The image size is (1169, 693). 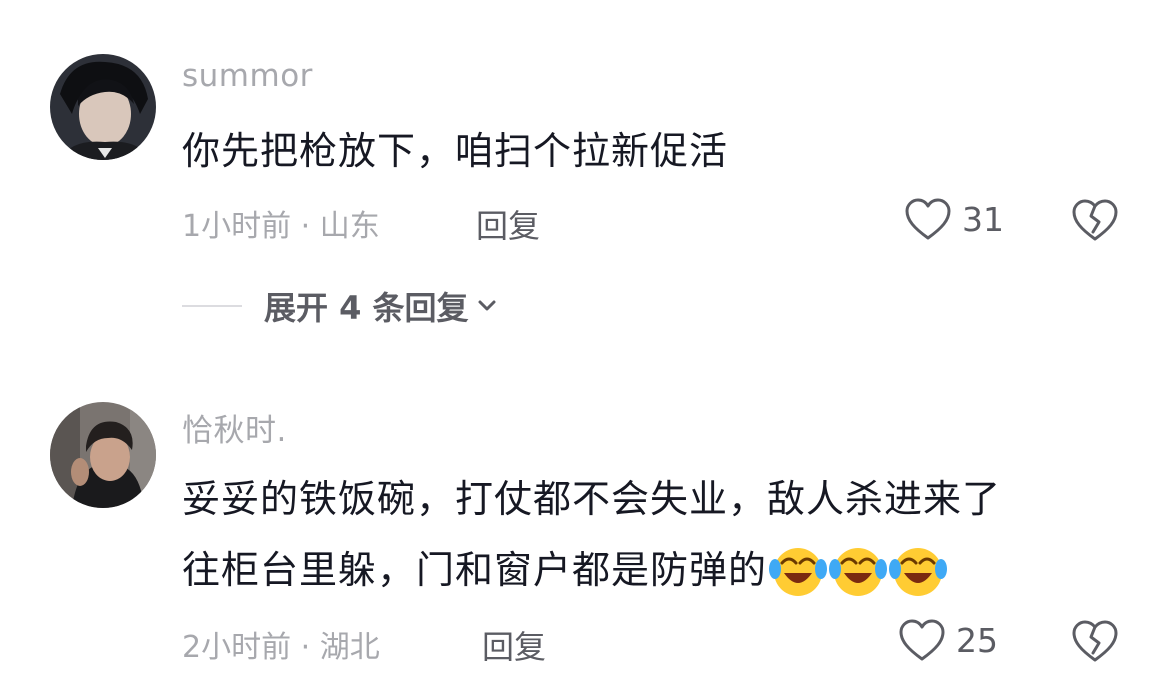 What do you see at coordinates (212, 306) in the screenshot?
I see `divider-line` at bounding box center [212, 306].